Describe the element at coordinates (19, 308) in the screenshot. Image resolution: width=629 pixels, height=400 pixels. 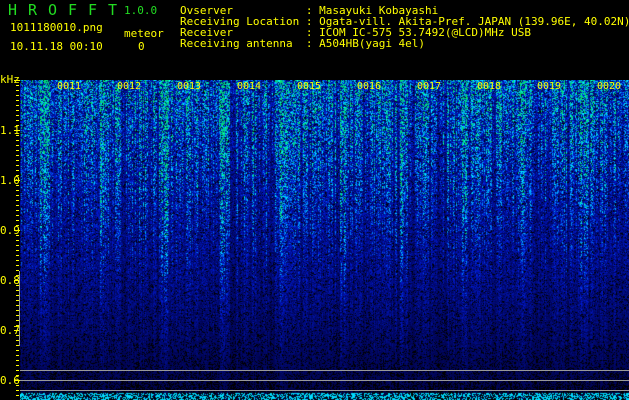
I see `marker-line` at that location.